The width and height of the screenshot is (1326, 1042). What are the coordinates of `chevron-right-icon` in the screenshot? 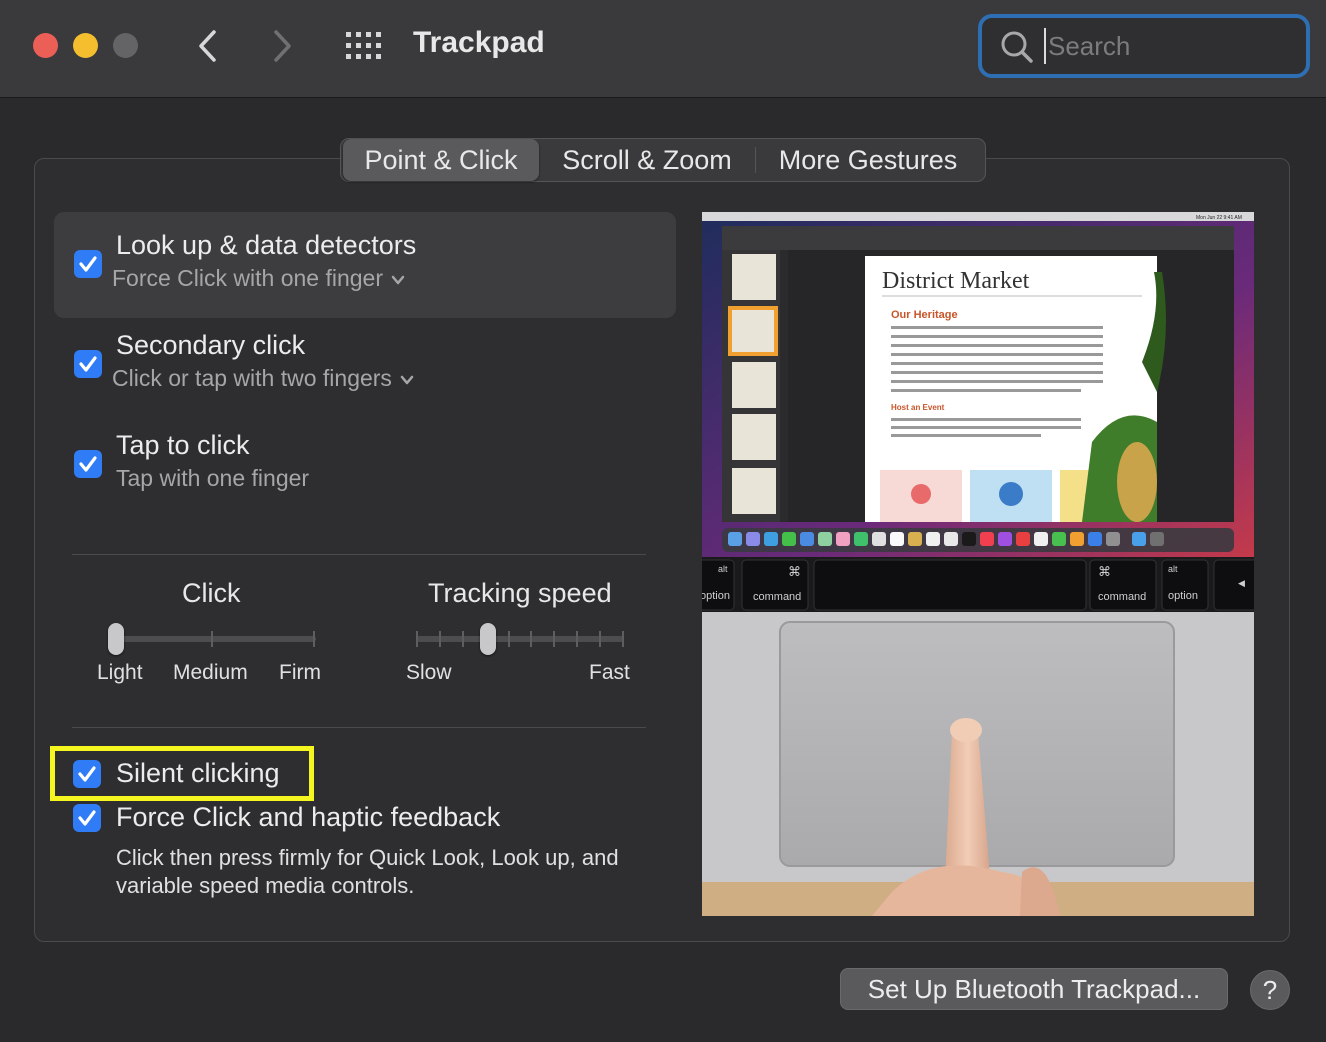 It's located at (282, 46).